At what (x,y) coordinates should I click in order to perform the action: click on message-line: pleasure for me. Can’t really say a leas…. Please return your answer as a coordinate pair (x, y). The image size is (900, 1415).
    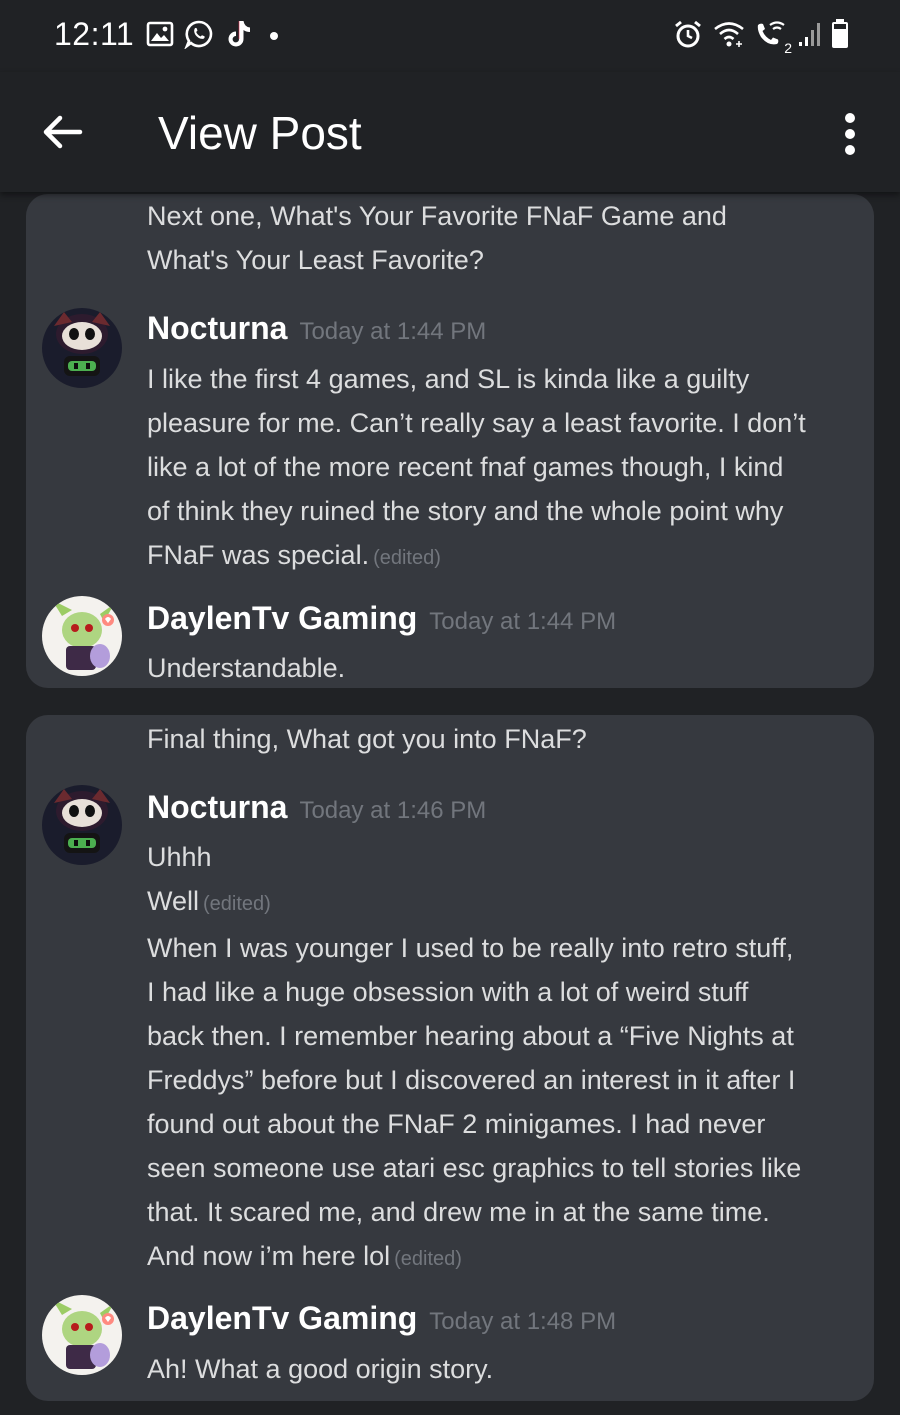
    Looking at the image, I should click on (476, 423).